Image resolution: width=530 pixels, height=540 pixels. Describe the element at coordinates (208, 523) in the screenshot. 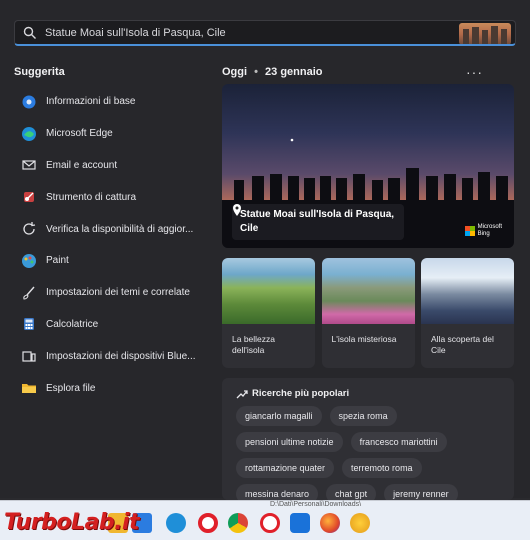

I see `opera-taskbar-icon` at that location.